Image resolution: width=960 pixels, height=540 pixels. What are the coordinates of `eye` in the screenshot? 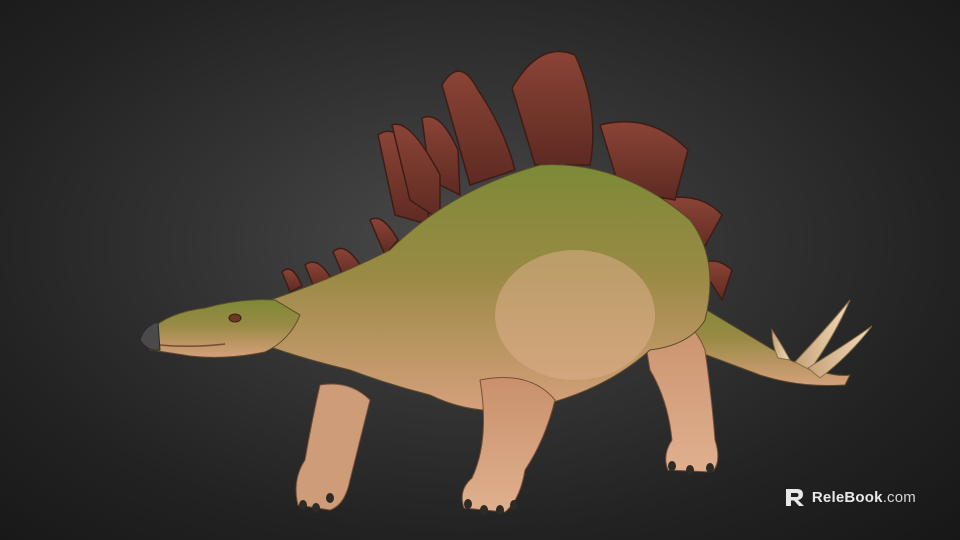 It's located at (235, 318).